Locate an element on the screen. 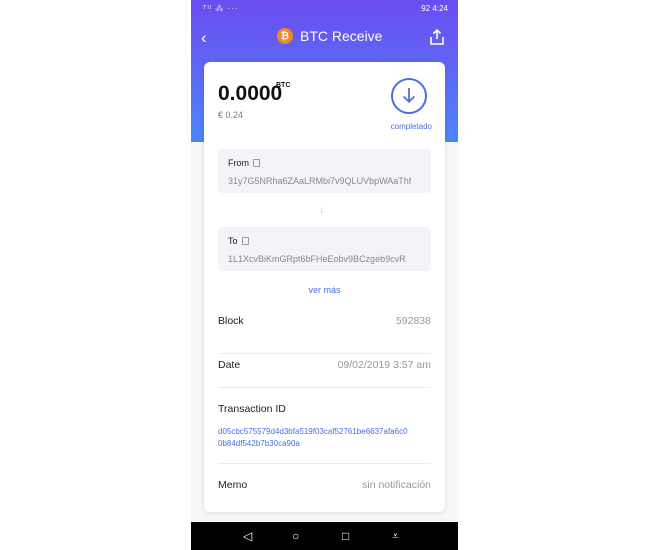  memo-row: Memo sin notificación is located at coordinates (324, 488).